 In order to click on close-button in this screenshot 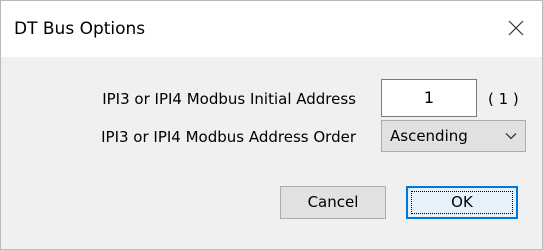, I will do `click(517, 29)`.